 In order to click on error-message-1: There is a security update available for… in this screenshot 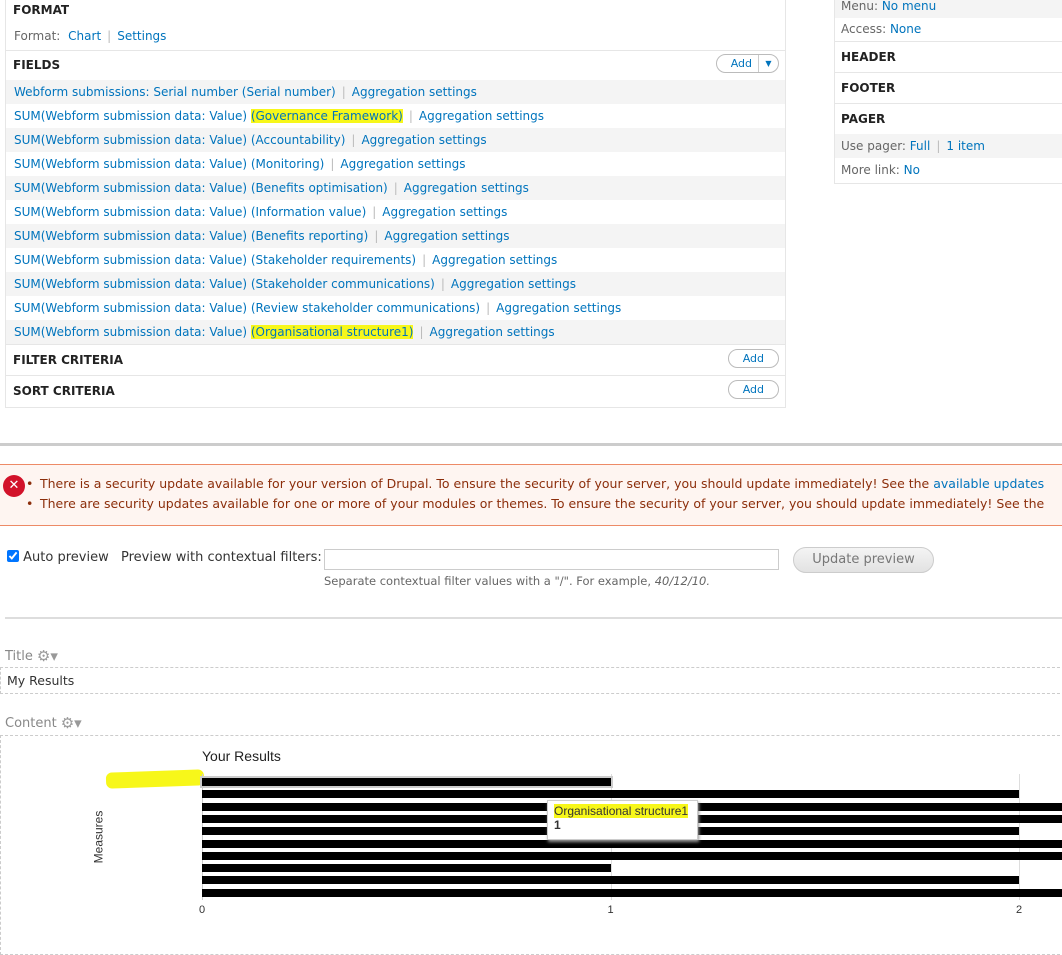, I will do `click(535, 483)`.